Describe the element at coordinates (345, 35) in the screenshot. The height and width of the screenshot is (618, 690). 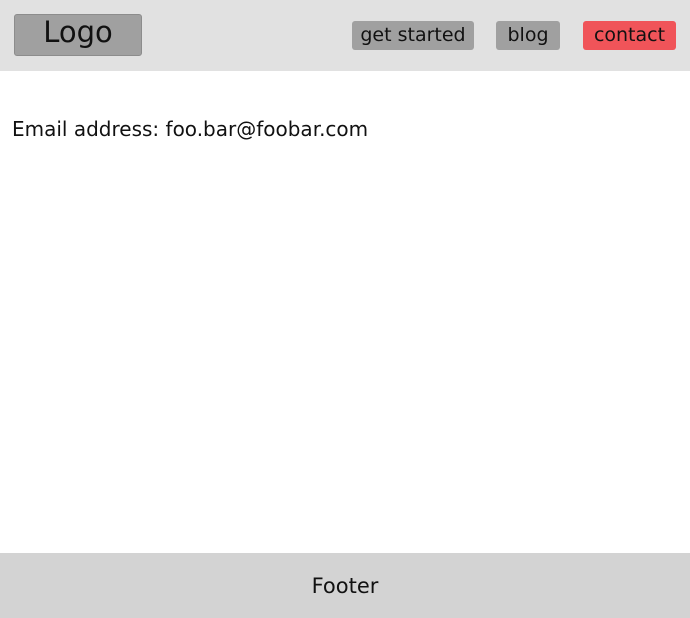
I see `header-bar: Logo get started blog contact` at that location.